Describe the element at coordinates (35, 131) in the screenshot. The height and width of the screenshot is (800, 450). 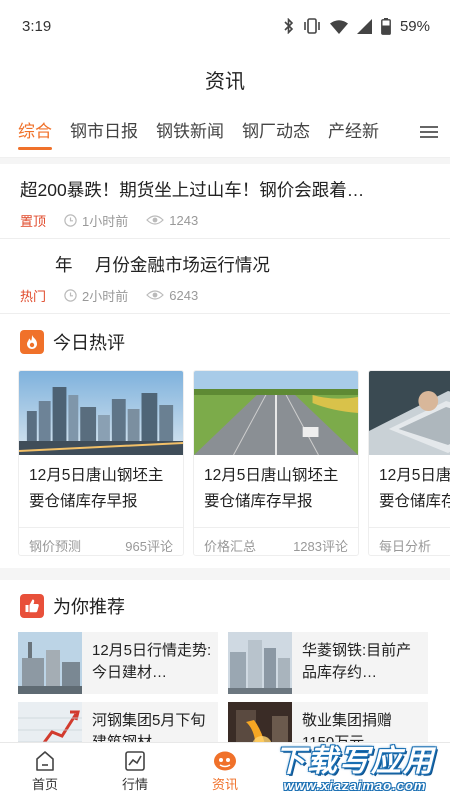
I see `tab-general: 综合` at that location.